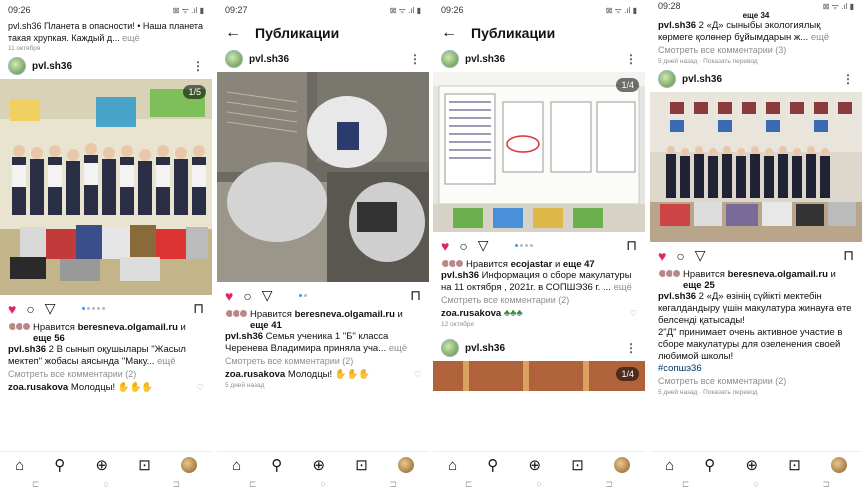 This screenshot has height=490, width=862. I want to click on hashtag-link: #сопшэ36, so click(756, 369).